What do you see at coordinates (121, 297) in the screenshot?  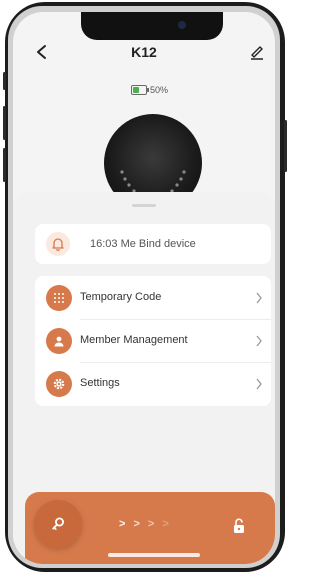 I see `menu-item-label: Temporary Code` at bounding box center [121, 297].